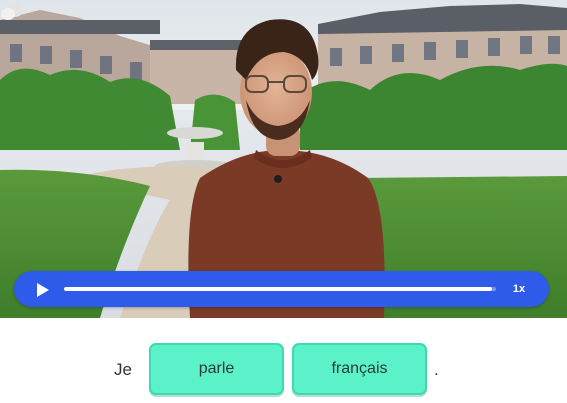  I want to click on chat-bubble-icon, so click(12, 11).